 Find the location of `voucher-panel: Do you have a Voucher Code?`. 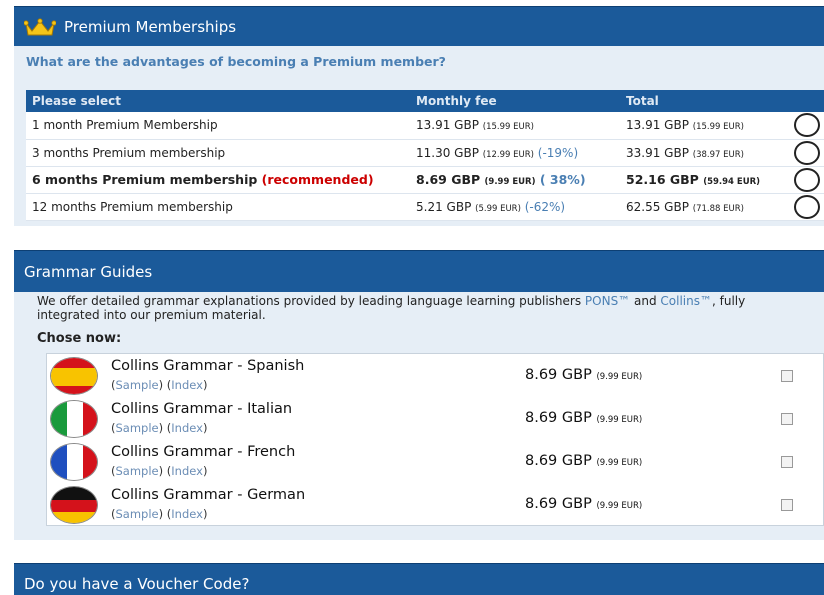

voucher-panel: Do you have a Voucher Code? is located at coordinates (419, 579).